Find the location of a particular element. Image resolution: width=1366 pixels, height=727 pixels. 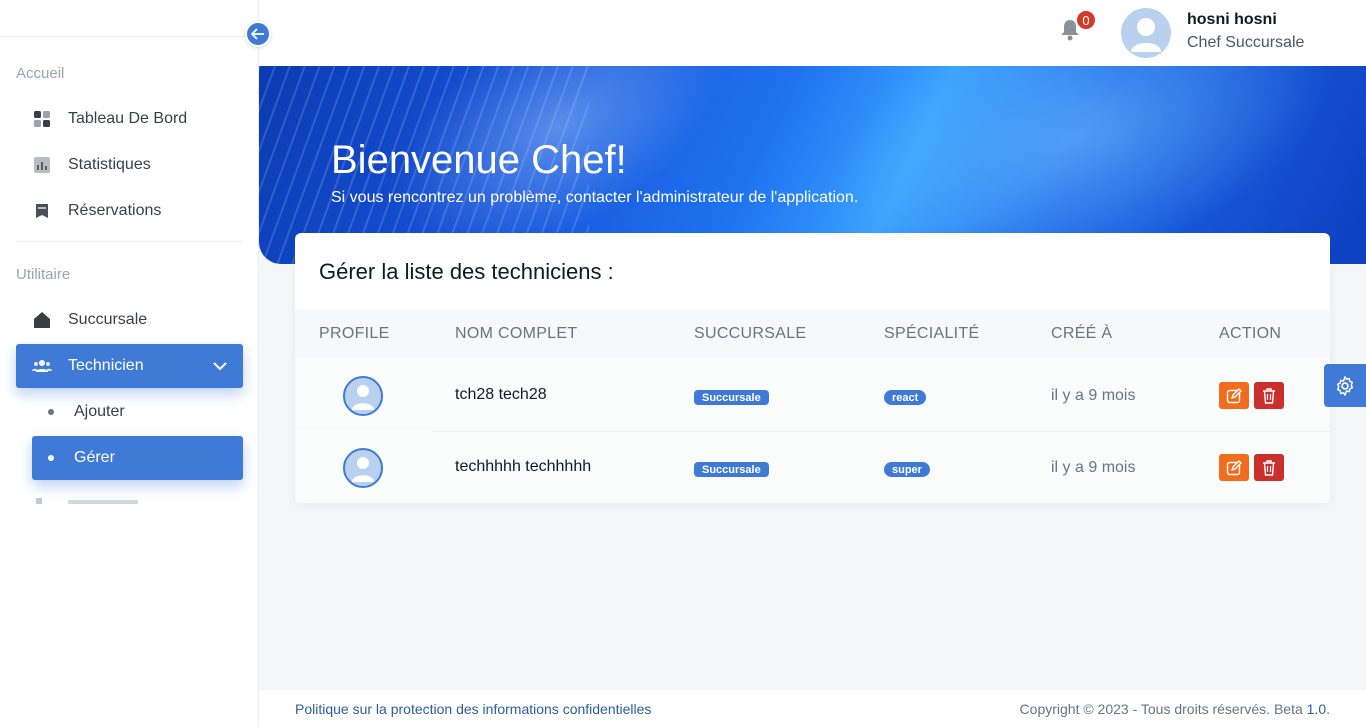

sidebar-item-label: Technicien is located at coordinates (106, 365).